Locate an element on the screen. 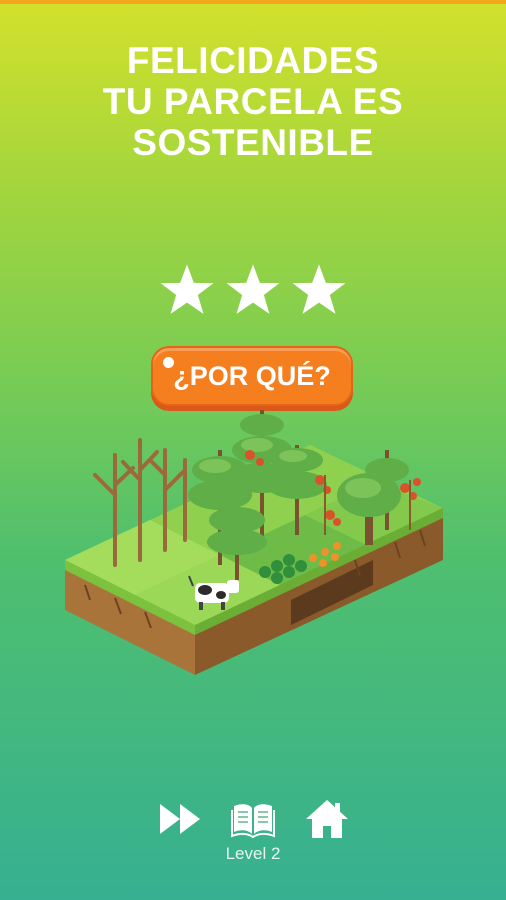 The height and width of the screenshot is (900, 506). open-book-icon is located at coordinates (253, 819).